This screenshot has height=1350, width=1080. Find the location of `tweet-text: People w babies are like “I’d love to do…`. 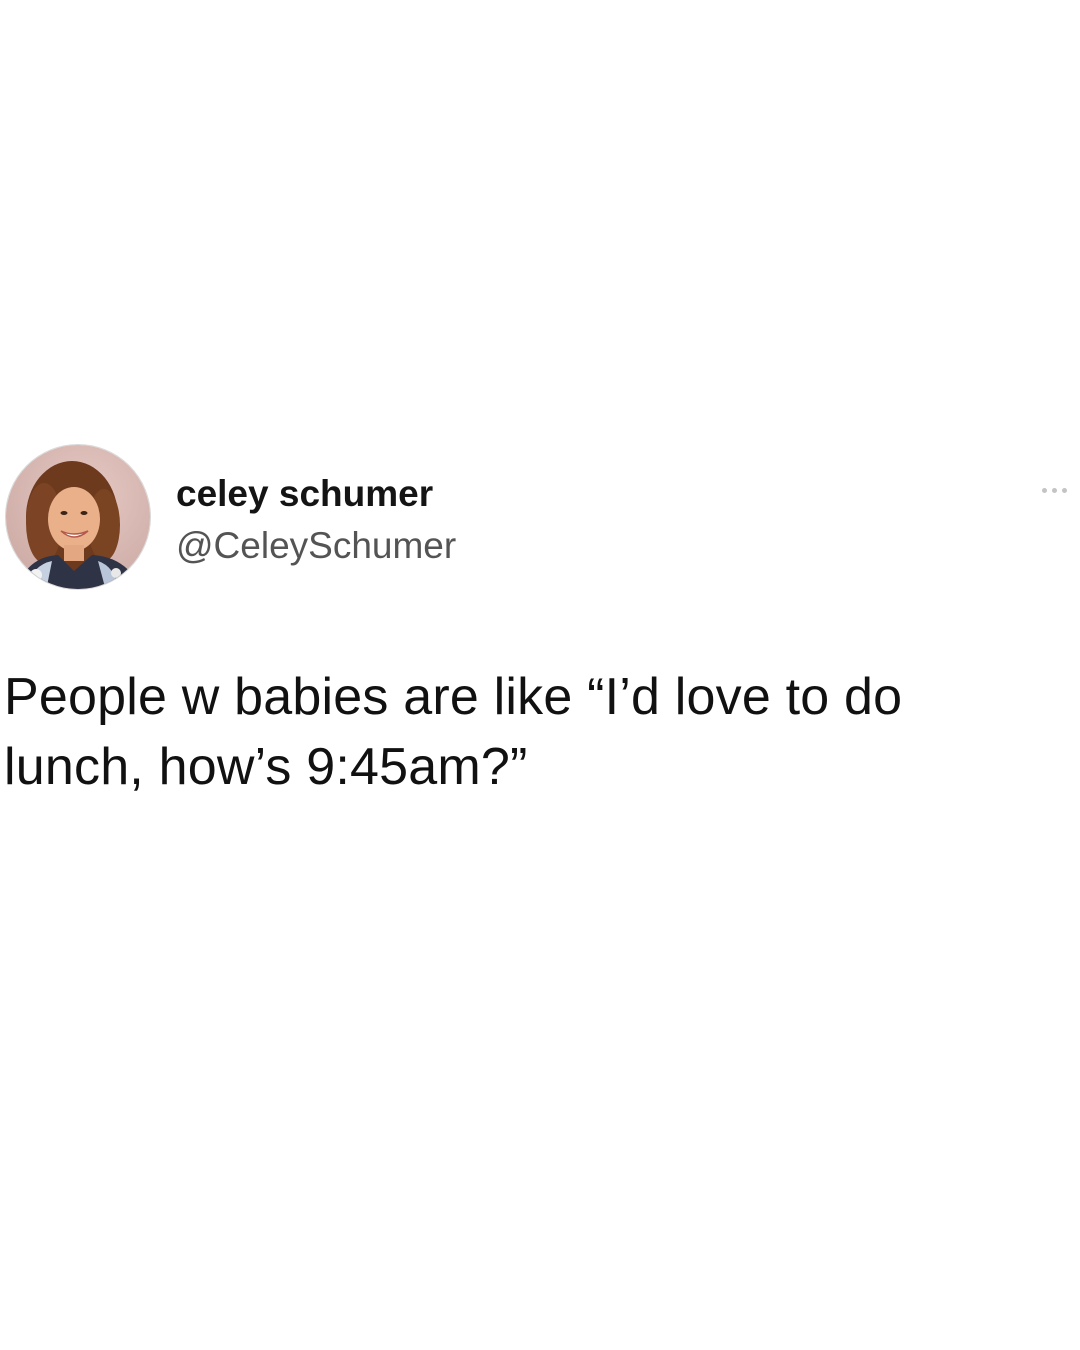

tweet-text: People w babies are like “I’d love to do… is located at coordinates (539, 732).